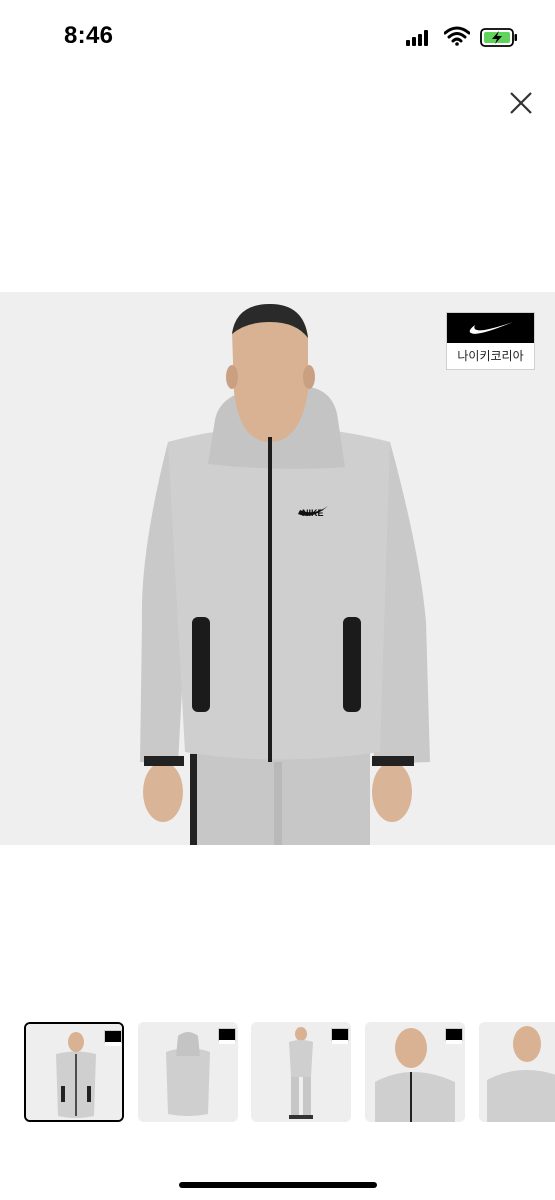 Image resolution: width=555 pixels, height=1200 pixels. I want to click on thumbnail-back, so click(188, 1072).